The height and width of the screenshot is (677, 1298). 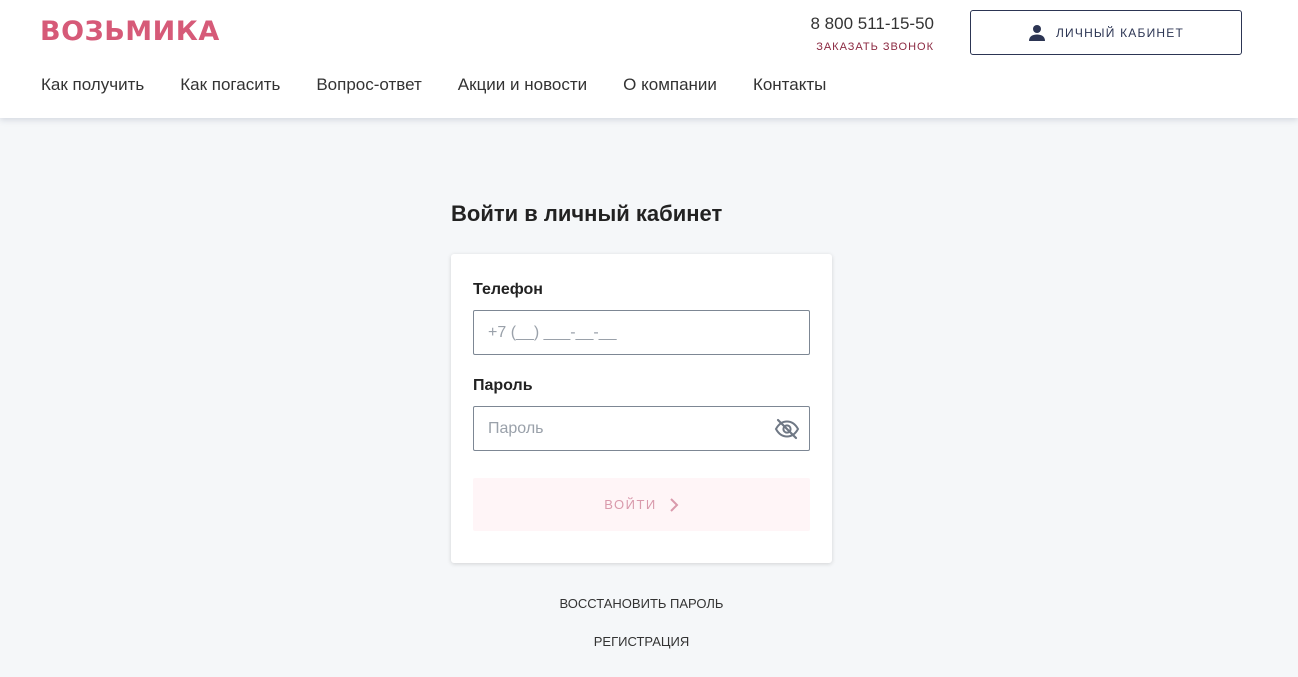 I want to click on nav-item-how-to-repay: Как погасить, so click(x=230, y=85).